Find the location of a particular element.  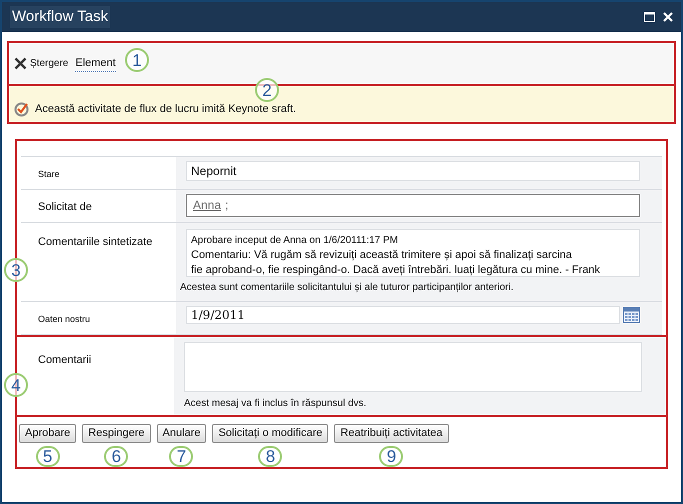

notice-text: Această activitate de flux de lucru imită Keynote sraft. is located at coordinates (165, 109).